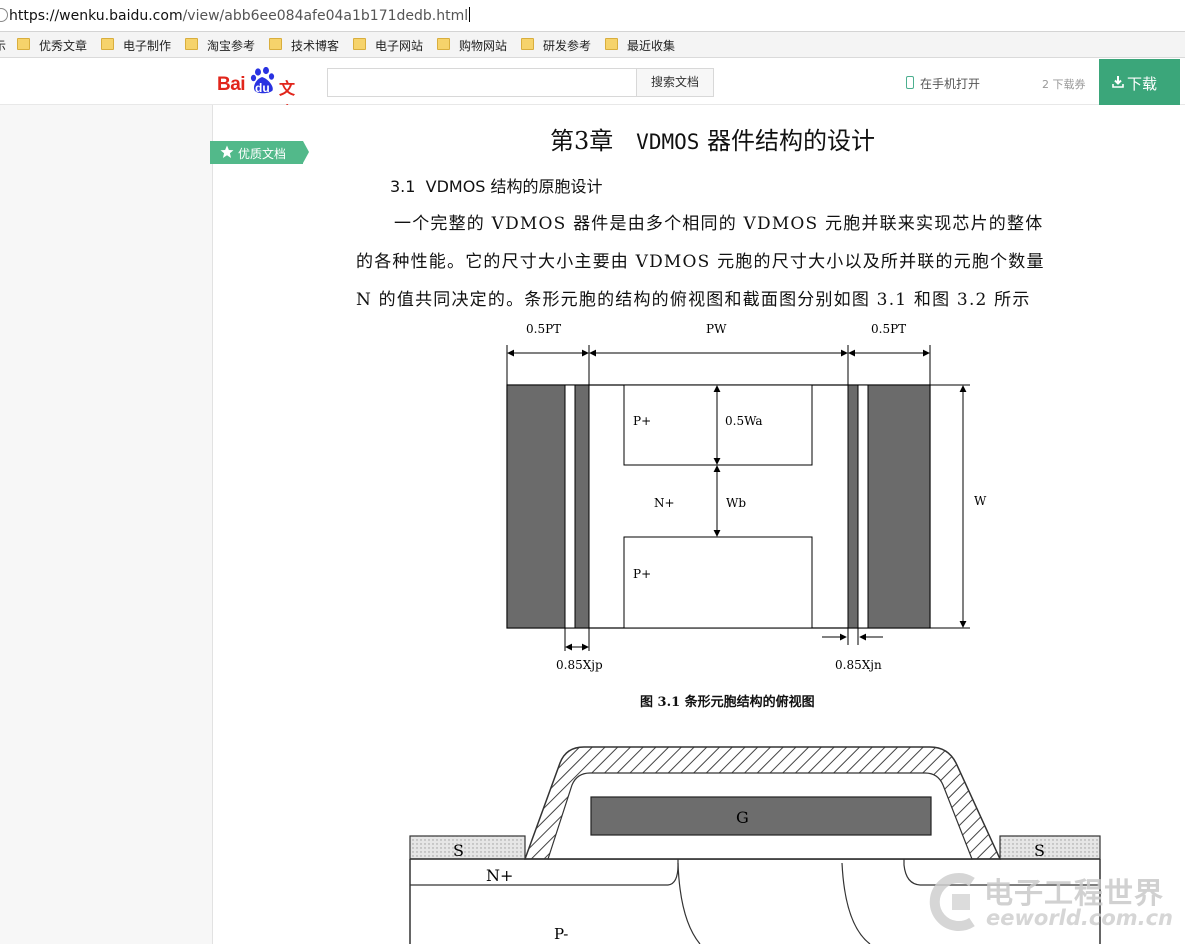 The height and width of the screenshot is (944, 1185). What do you see at coordinates (458, 850) in the screenshot?
I see `label-s-left: S` at bounding box center [458, 850].